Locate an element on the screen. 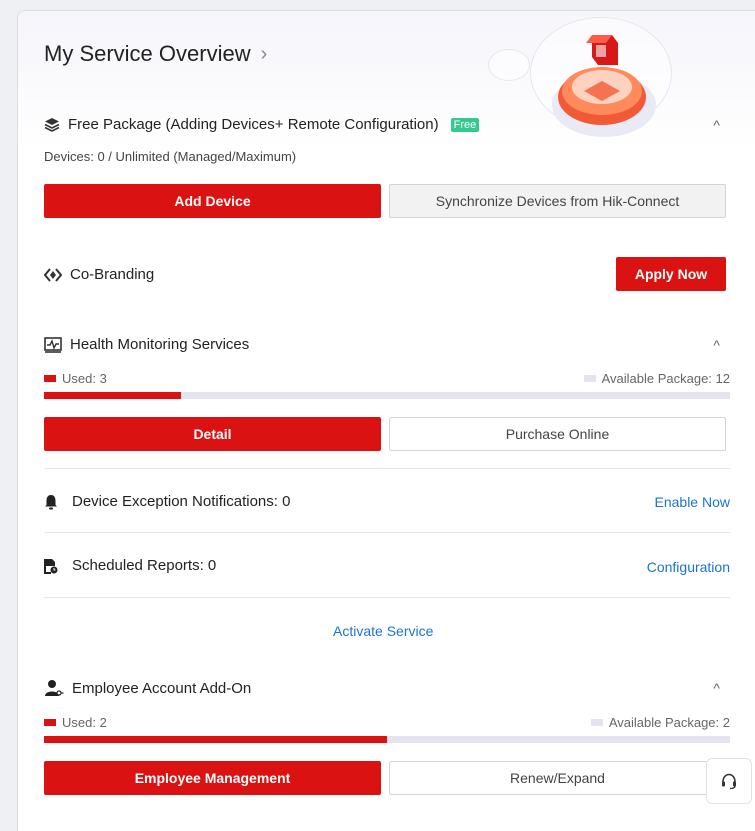  employee-available-label: Available Package: 2 is located at coordinates (669, 722).